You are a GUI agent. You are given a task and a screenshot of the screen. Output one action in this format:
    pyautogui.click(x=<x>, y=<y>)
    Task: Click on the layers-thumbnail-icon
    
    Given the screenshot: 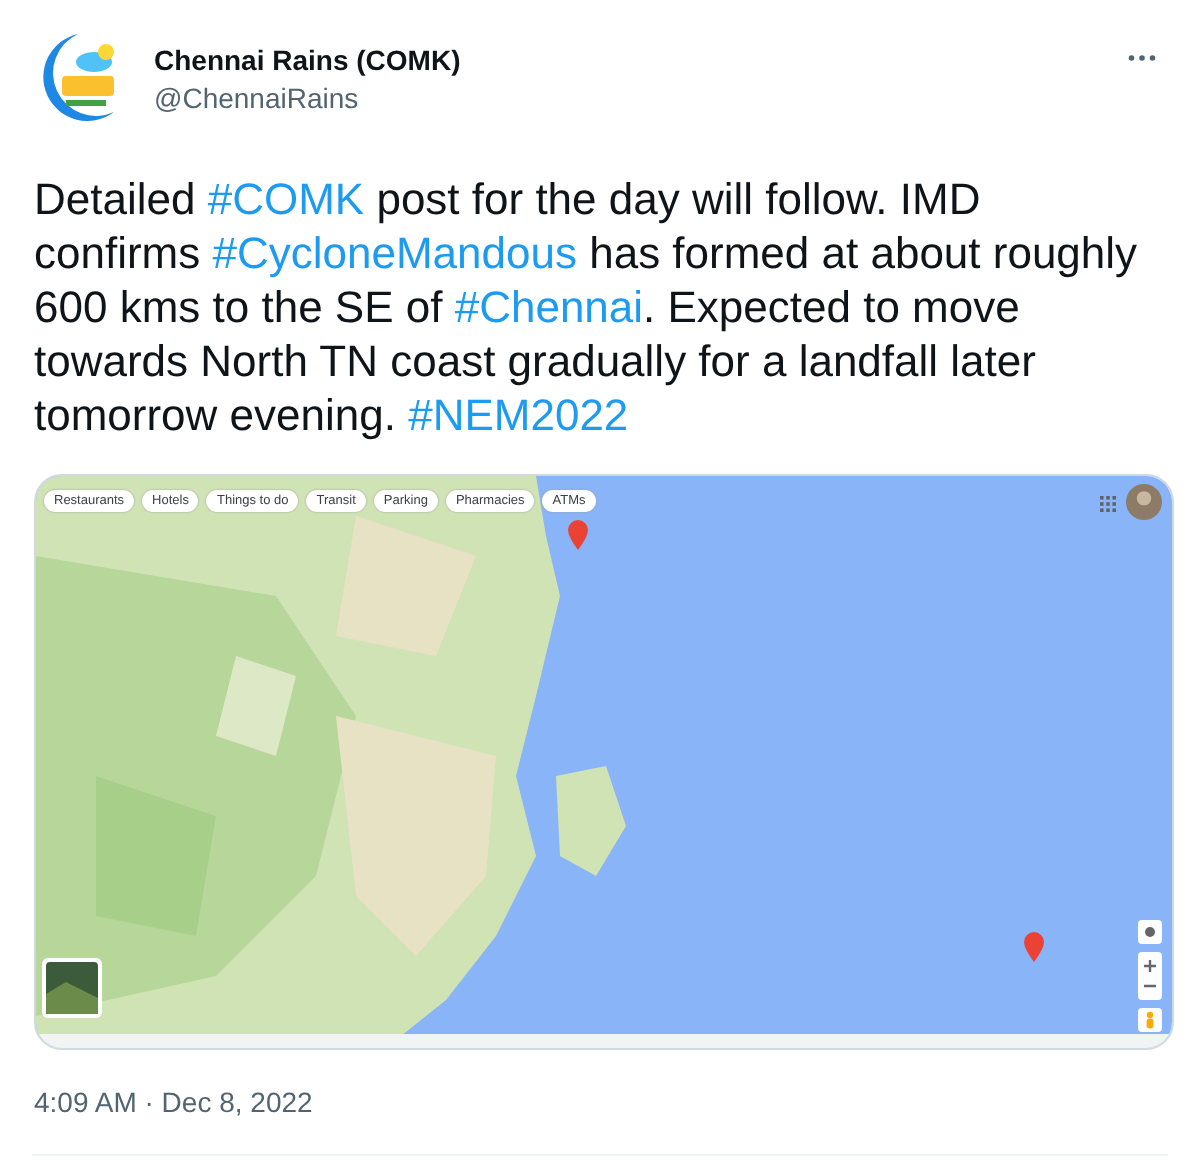 What is the action you would take?
    pyautogui.click(x=72, y=988)
    